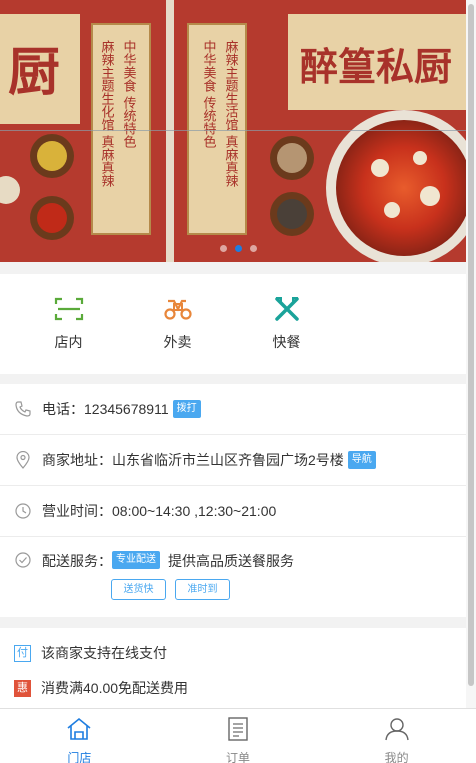  I want to click on tab-store: 门店, so click(79, 736).